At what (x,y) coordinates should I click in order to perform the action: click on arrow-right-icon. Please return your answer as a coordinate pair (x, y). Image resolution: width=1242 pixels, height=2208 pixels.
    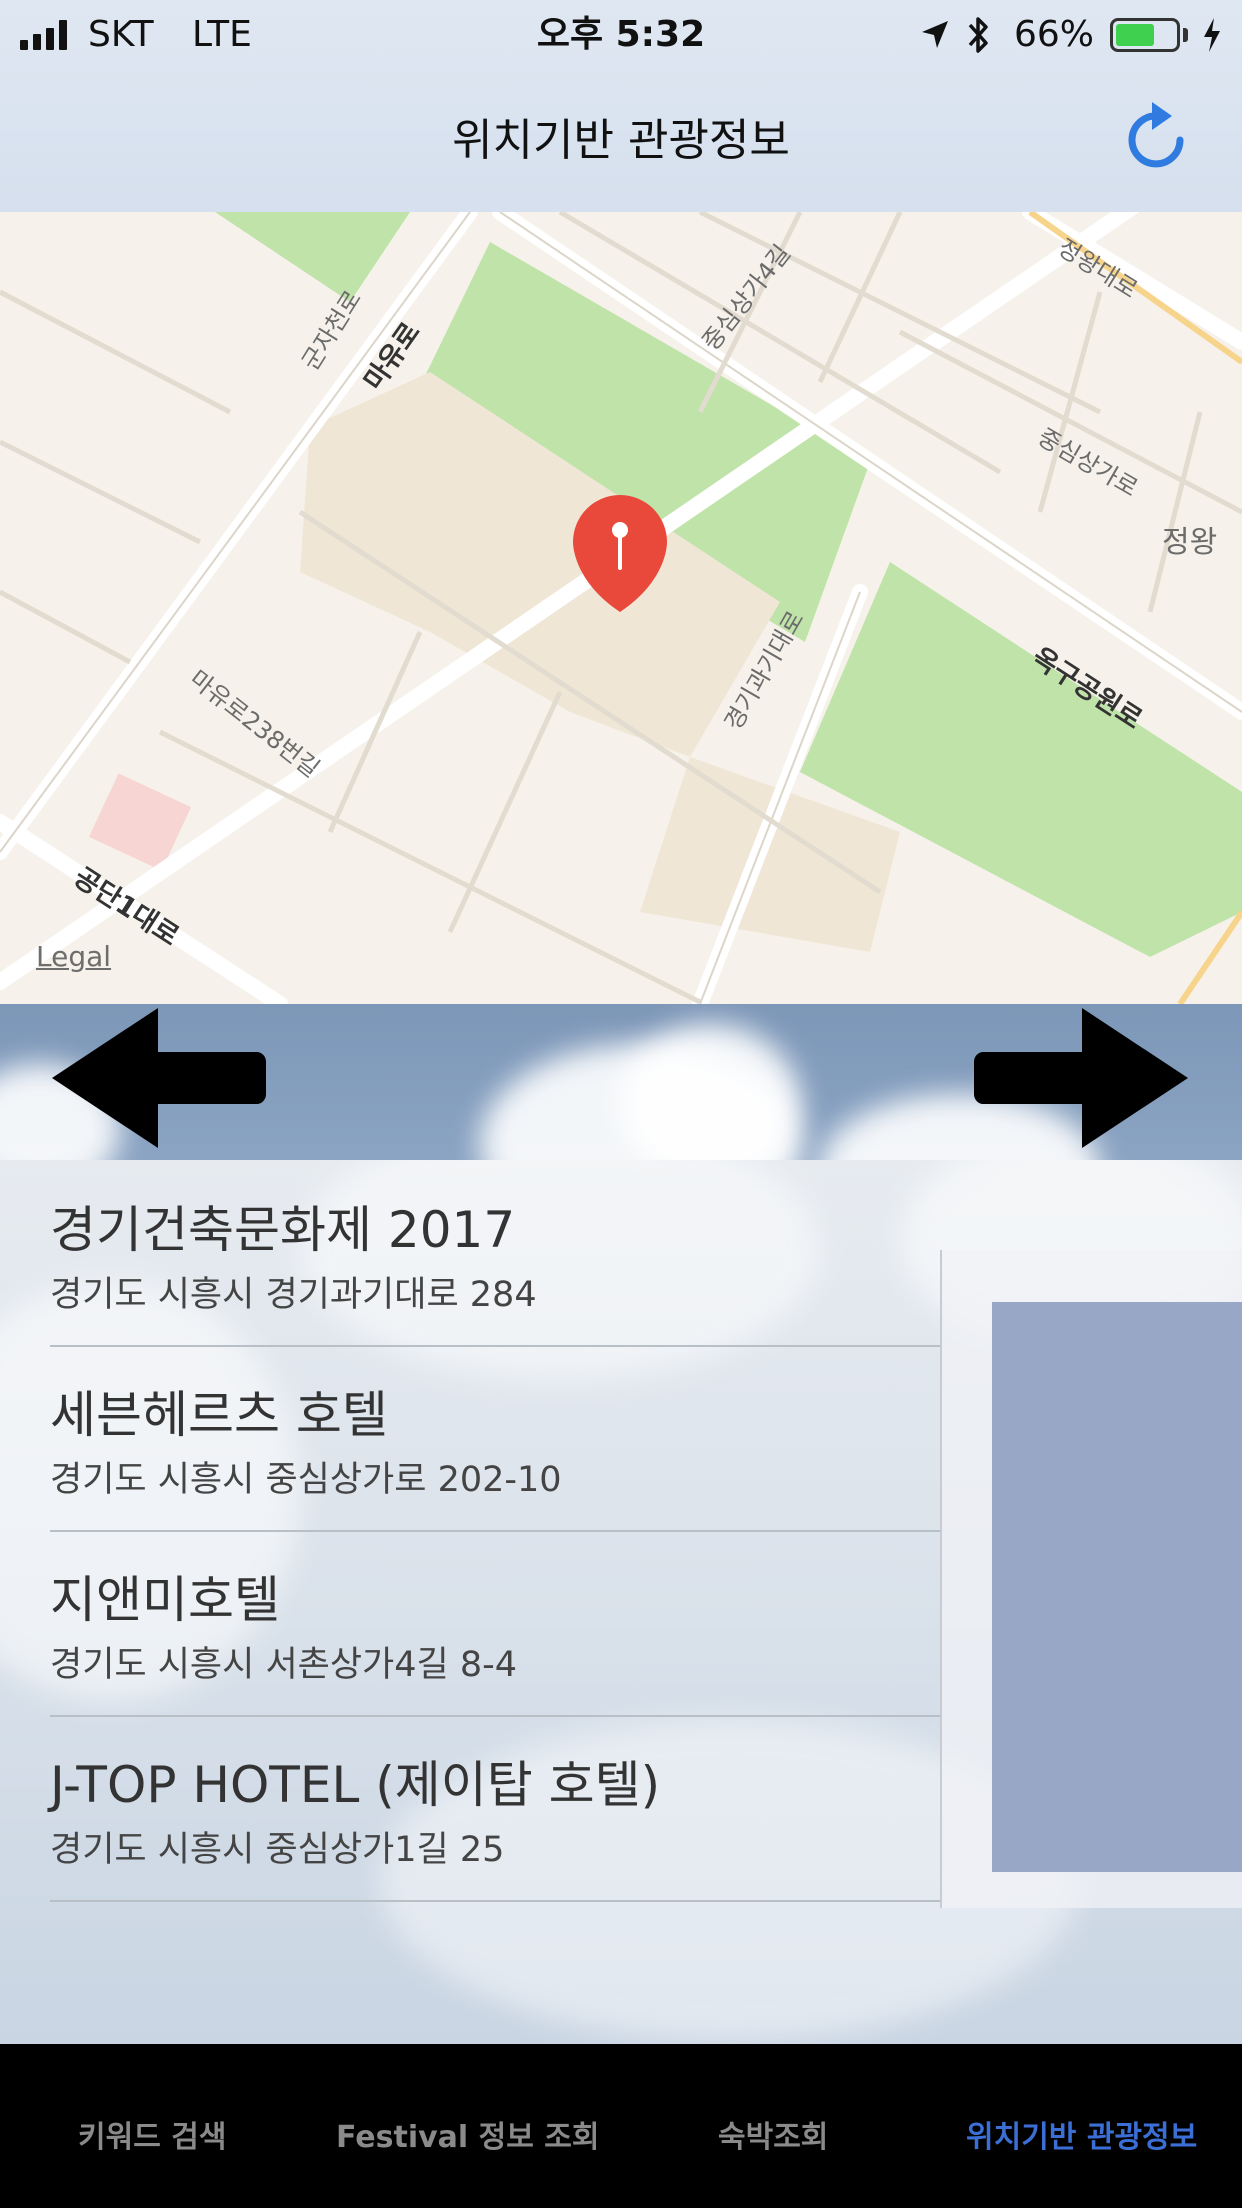
    Looking at the image, I should click on (1081, 1078).